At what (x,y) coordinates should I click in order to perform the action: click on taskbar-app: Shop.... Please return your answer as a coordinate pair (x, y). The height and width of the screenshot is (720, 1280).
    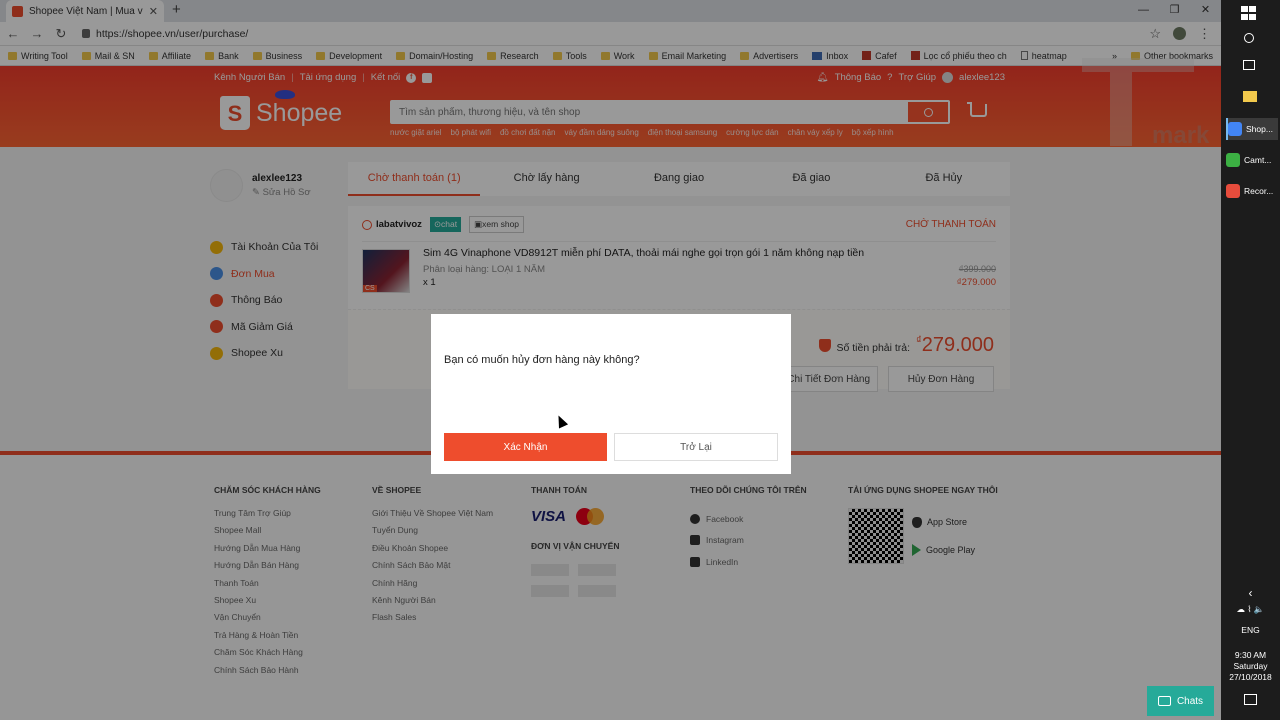
    Looking at the image, I should click on (1252, 129).